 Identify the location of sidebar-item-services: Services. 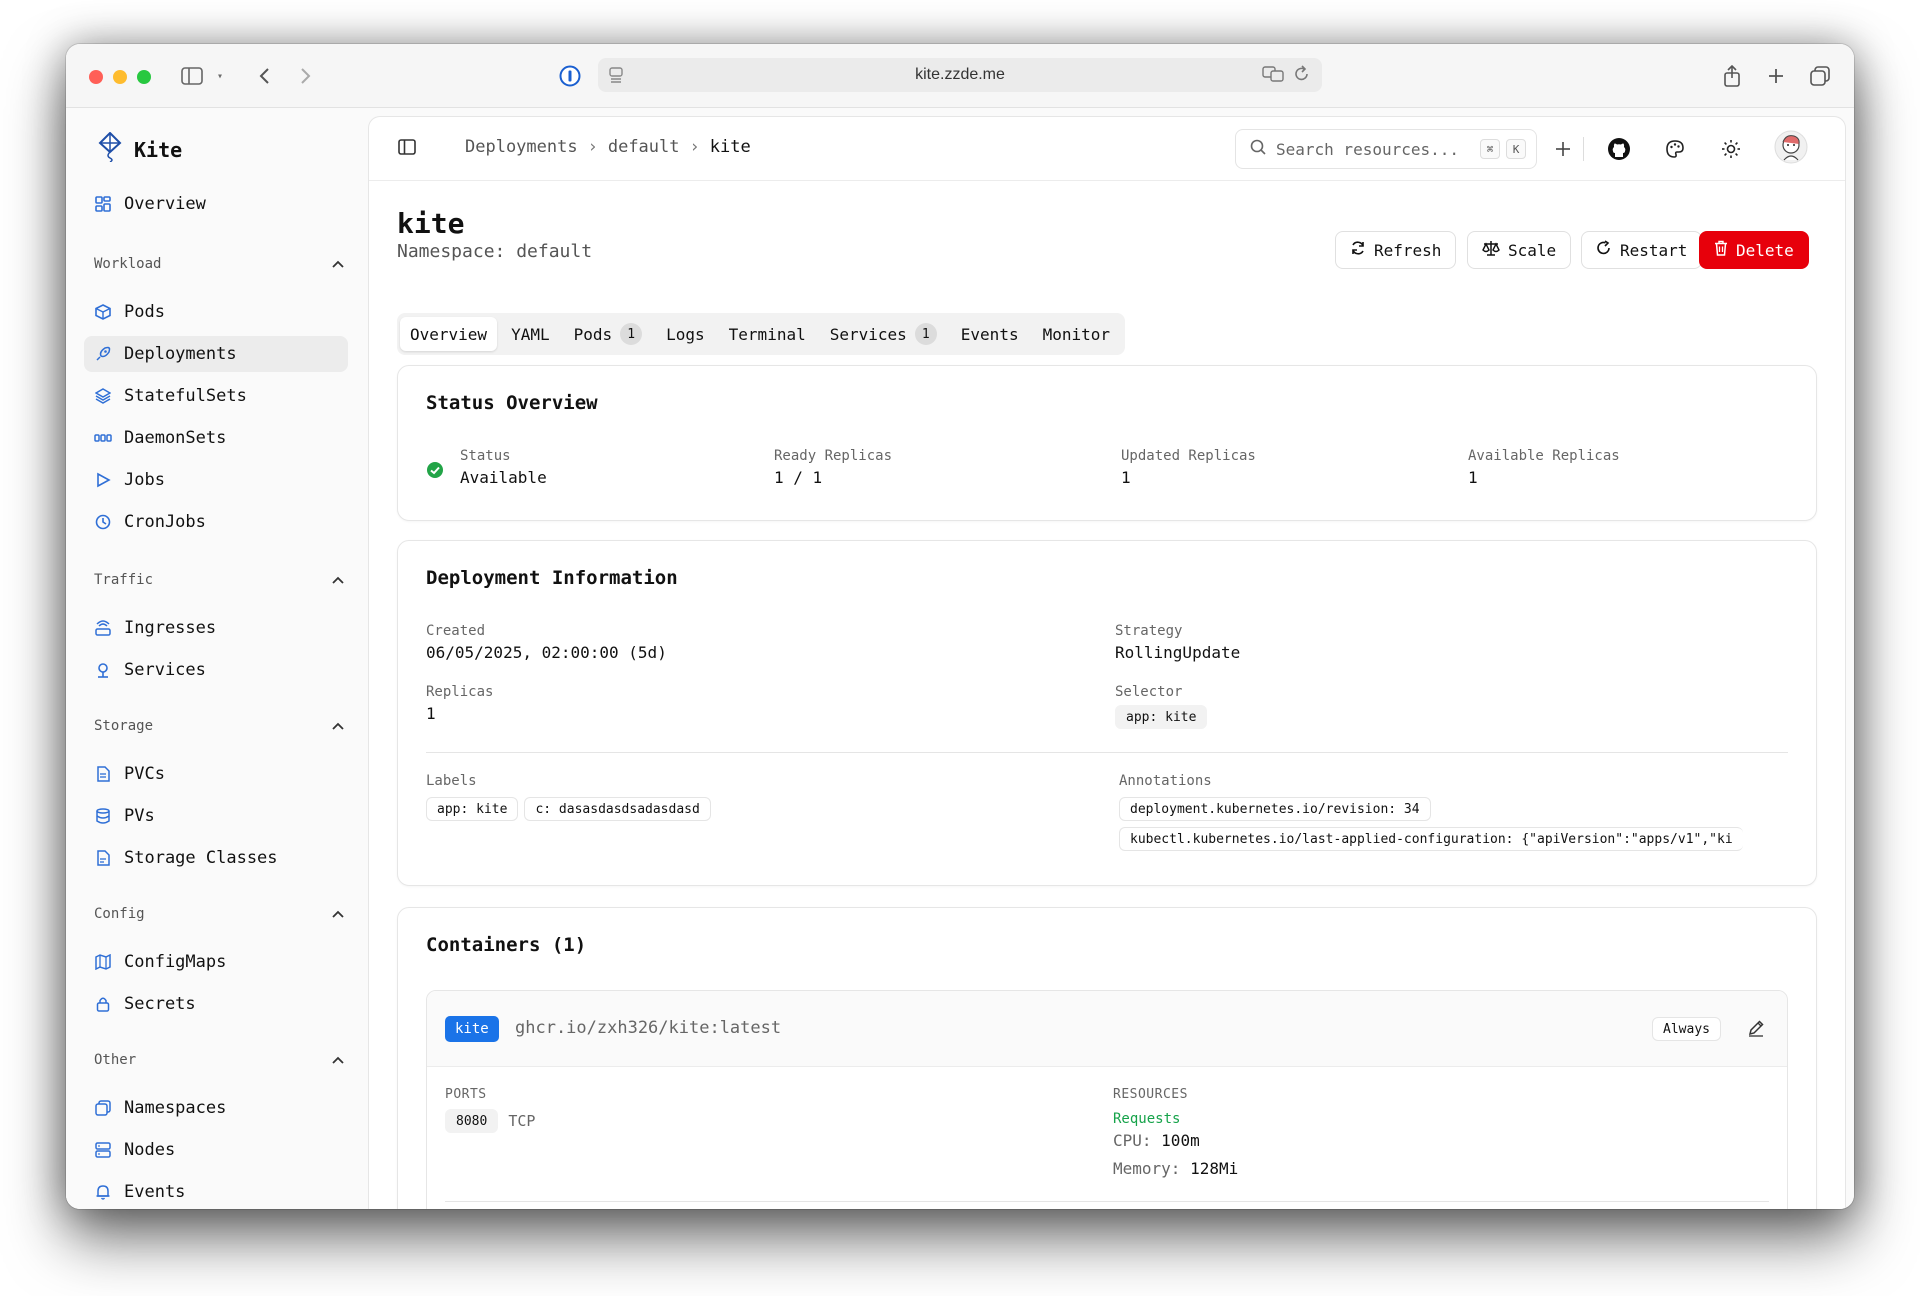
(216, 670).